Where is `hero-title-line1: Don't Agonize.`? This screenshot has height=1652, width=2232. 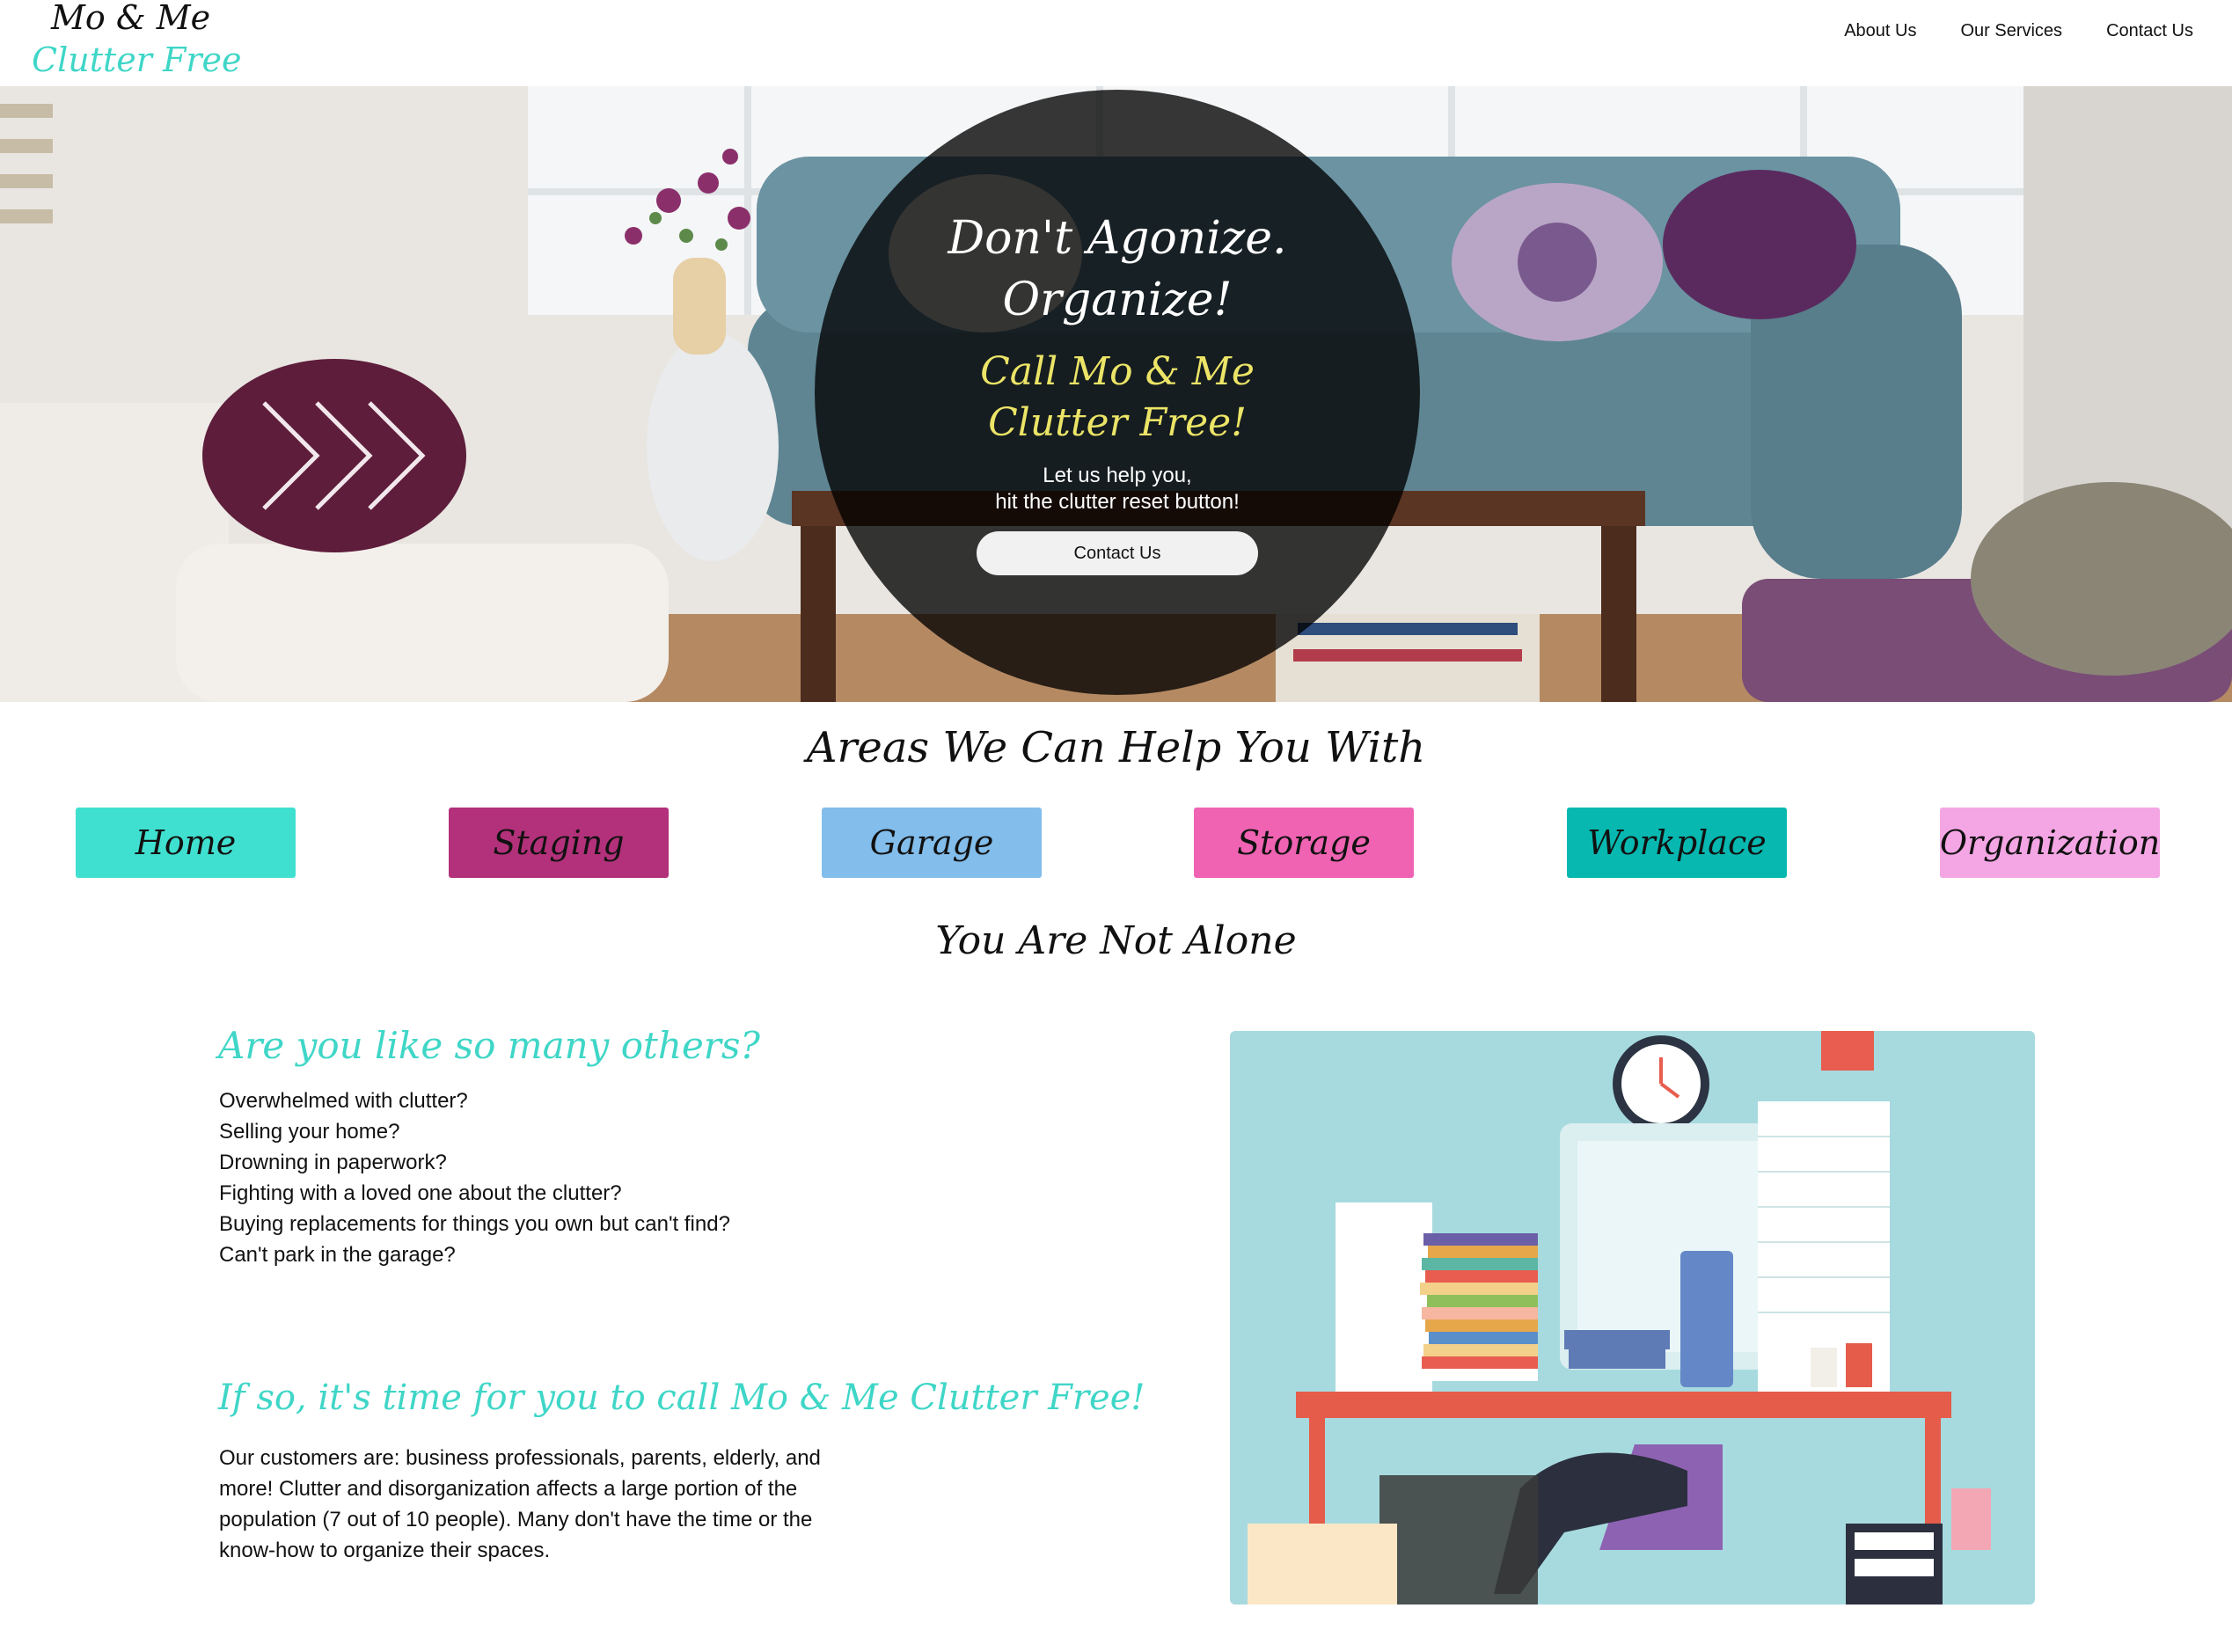
hero-title-line1: Don't Agonize. is located at coordinates (1117, 238).